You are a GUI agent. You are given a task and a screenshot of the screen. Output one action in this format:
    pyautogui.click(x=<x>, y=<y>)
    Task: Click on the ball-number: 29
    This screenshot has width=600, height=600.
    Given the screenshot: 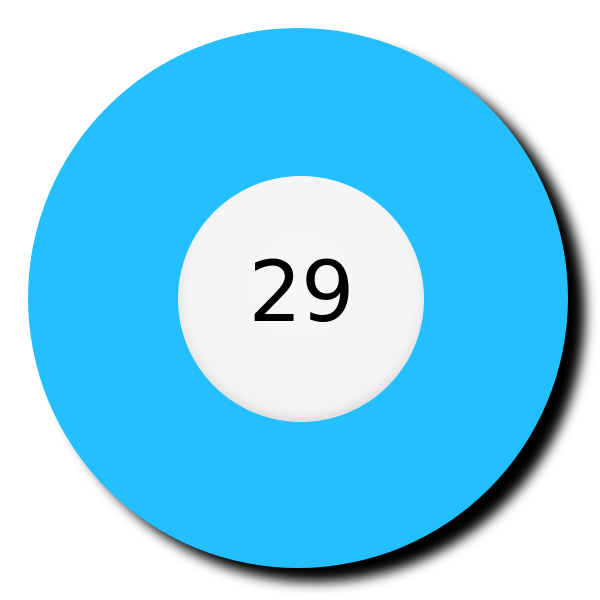 What is the action you would take?
    pyautogui.click(x=301, y=292)
    